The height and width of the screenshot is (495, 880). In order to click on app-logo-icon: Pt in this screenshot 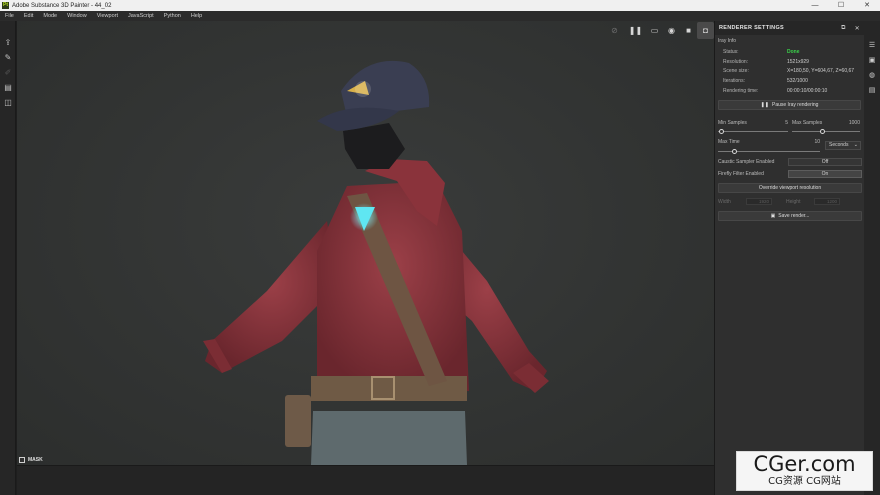, I will do `click(5, 5)`.